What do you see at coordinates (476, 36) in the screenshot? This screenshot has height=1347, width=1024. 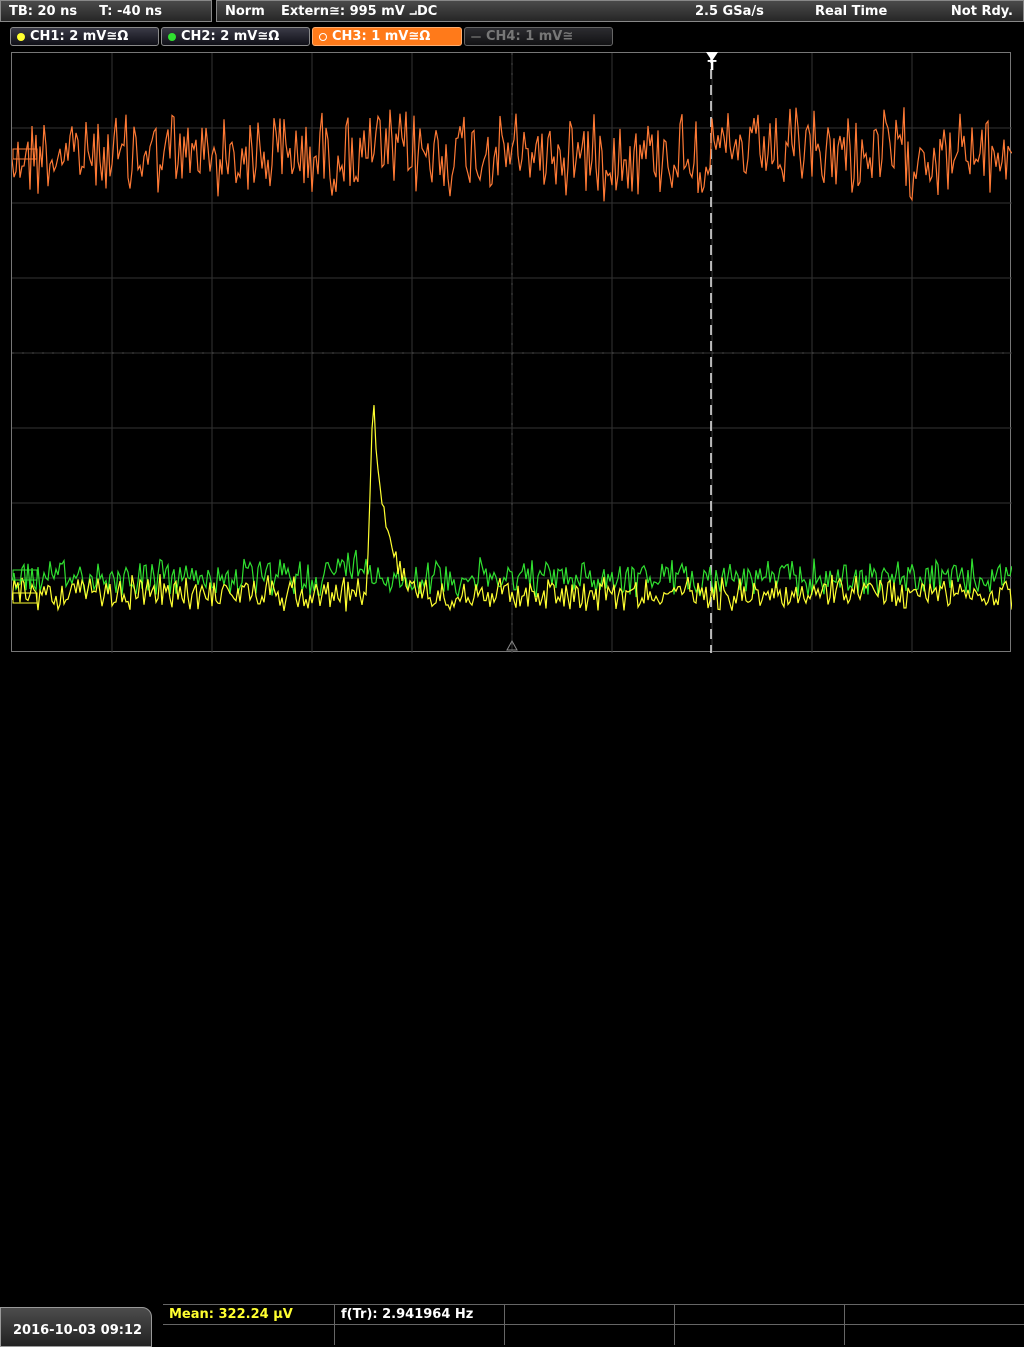 I see `channel-4-indicator-icon` at bounding box center [476, 36].